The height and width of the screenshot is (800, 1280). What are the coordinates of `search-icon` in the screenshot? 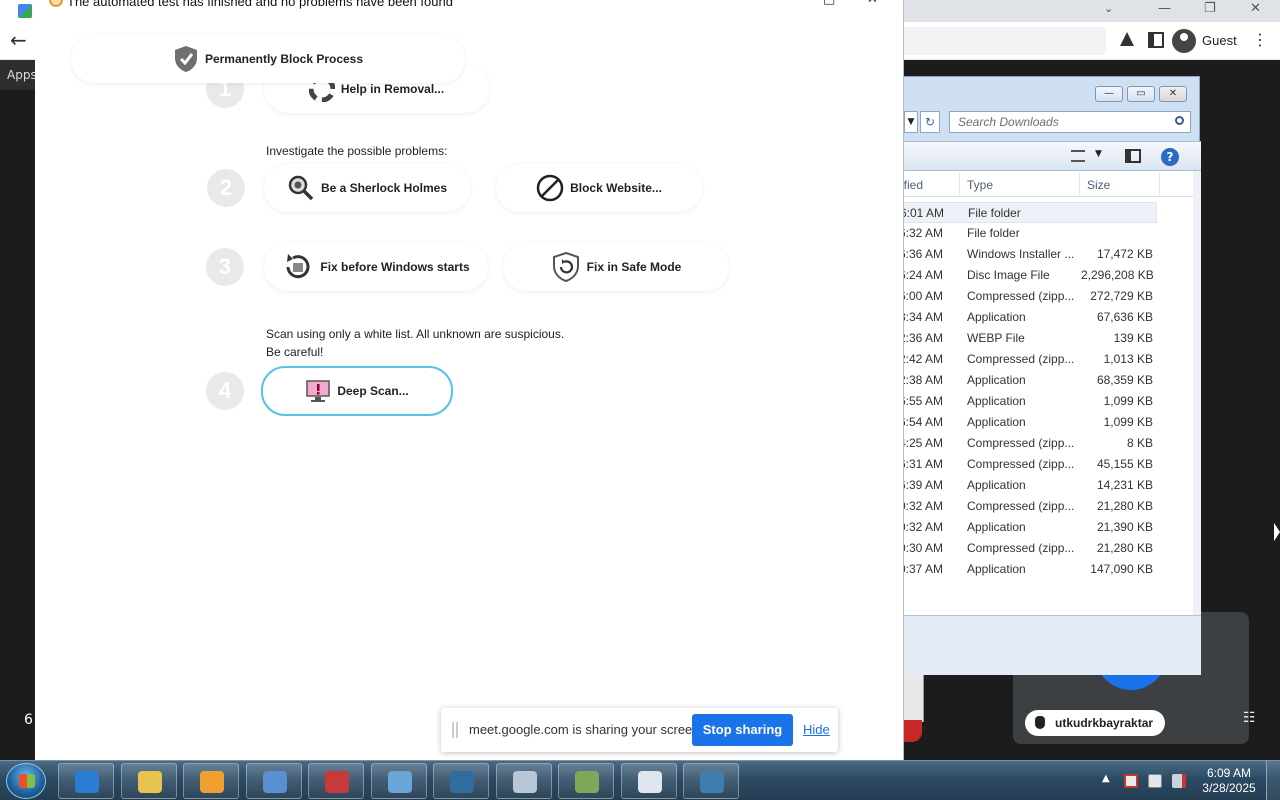 It's located at (1179, 120).